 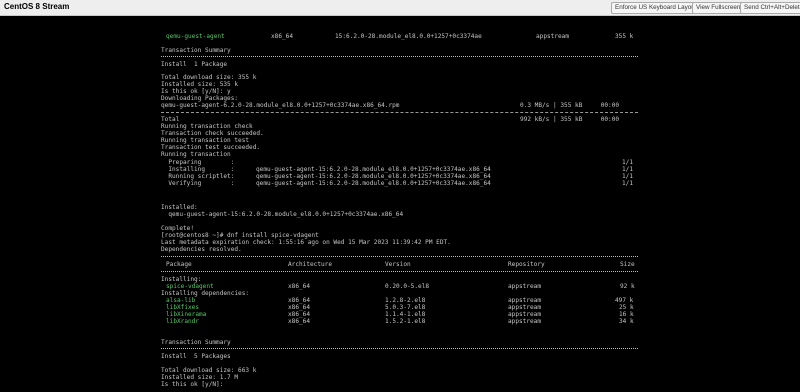 What do you see at coordinates (194, 64) in the screenshot?
I see `install-count-1: Install 1 Package` at bounding box center [194, 64].